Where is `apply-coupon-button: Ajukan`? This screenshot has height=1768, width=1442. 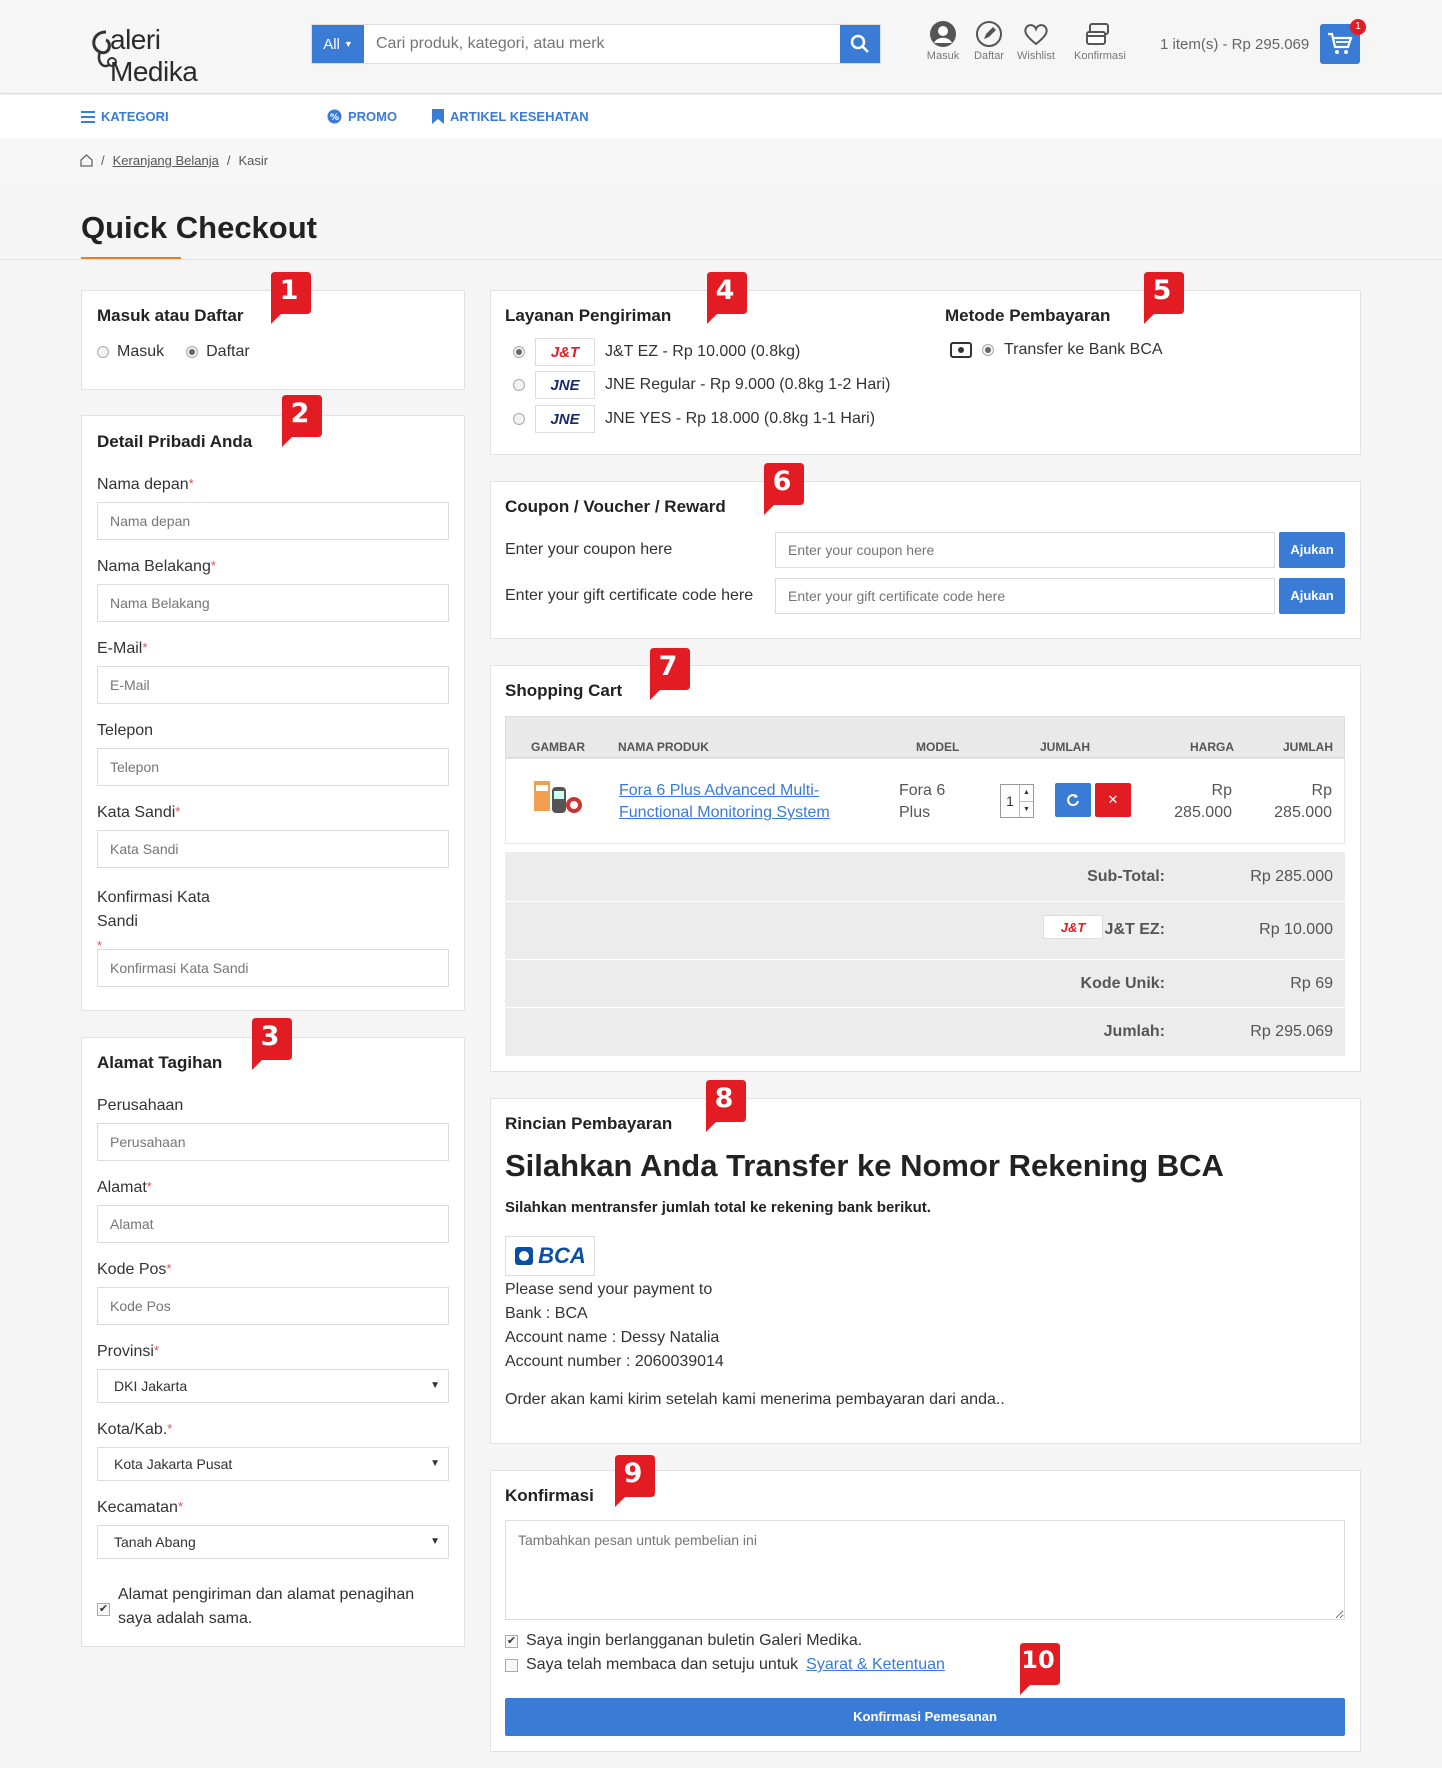
apply-coupon-button: Ajukan is located at coordinates (1312, 550).